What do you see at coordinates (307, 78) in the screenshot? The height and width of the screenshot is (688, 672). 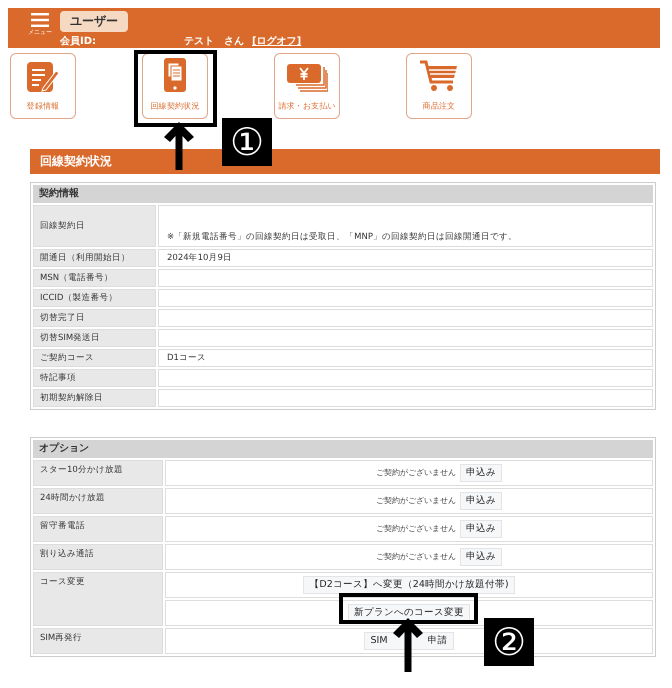 I see `yen-bills-icon` at bounding box center [307, 78].